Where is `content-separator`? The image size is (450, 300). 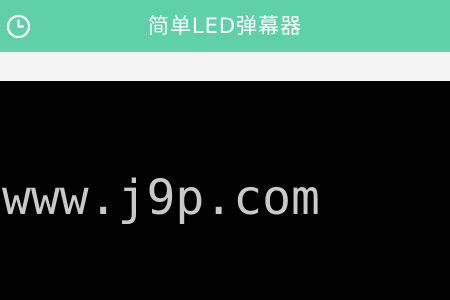
content-separator is located at coordinates (225, 66).